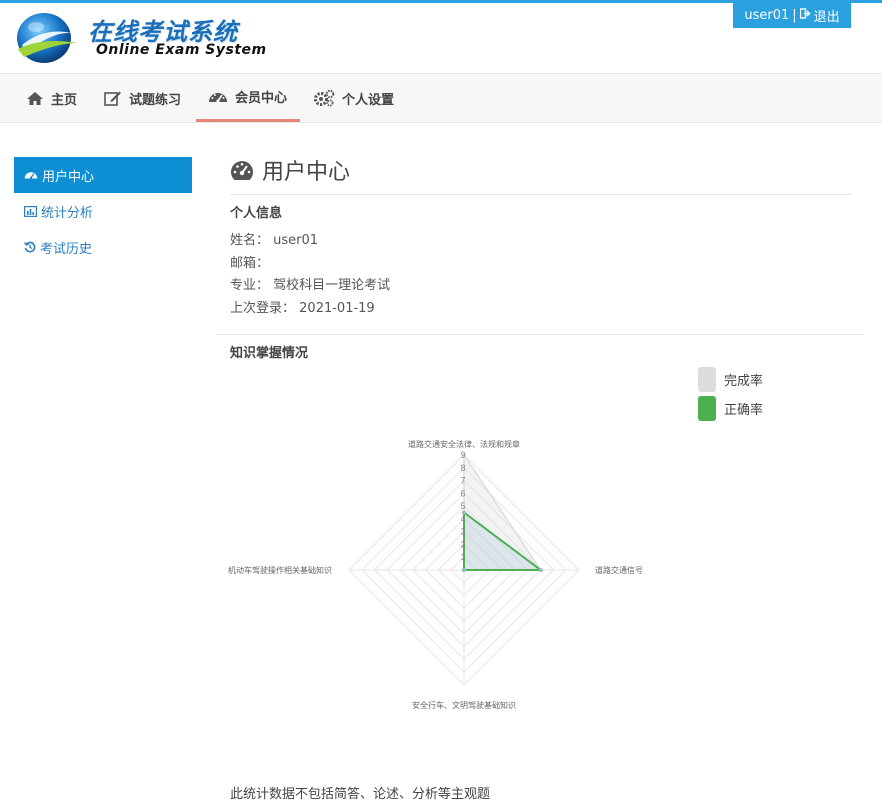 The image size is (882, 802). Describe the element at coordinates (619, 570) in the screenshot. I see `radar-axis-label: 道路交通信号` at that location.